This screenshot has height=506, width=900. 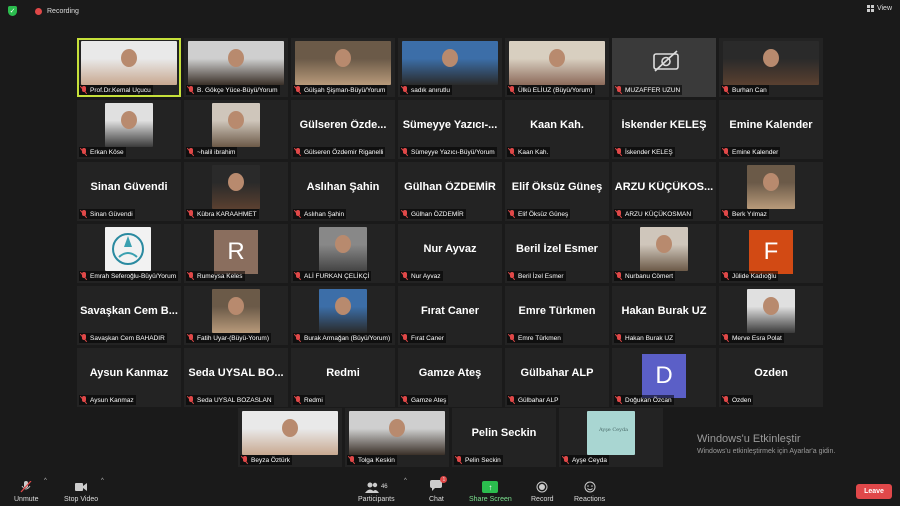 What do you see at coordinates (450, 253) in the screenshot?
I see `participant-tile: Nur Ayvaz Nur Ayvaz` at bounding box center [450, 253].